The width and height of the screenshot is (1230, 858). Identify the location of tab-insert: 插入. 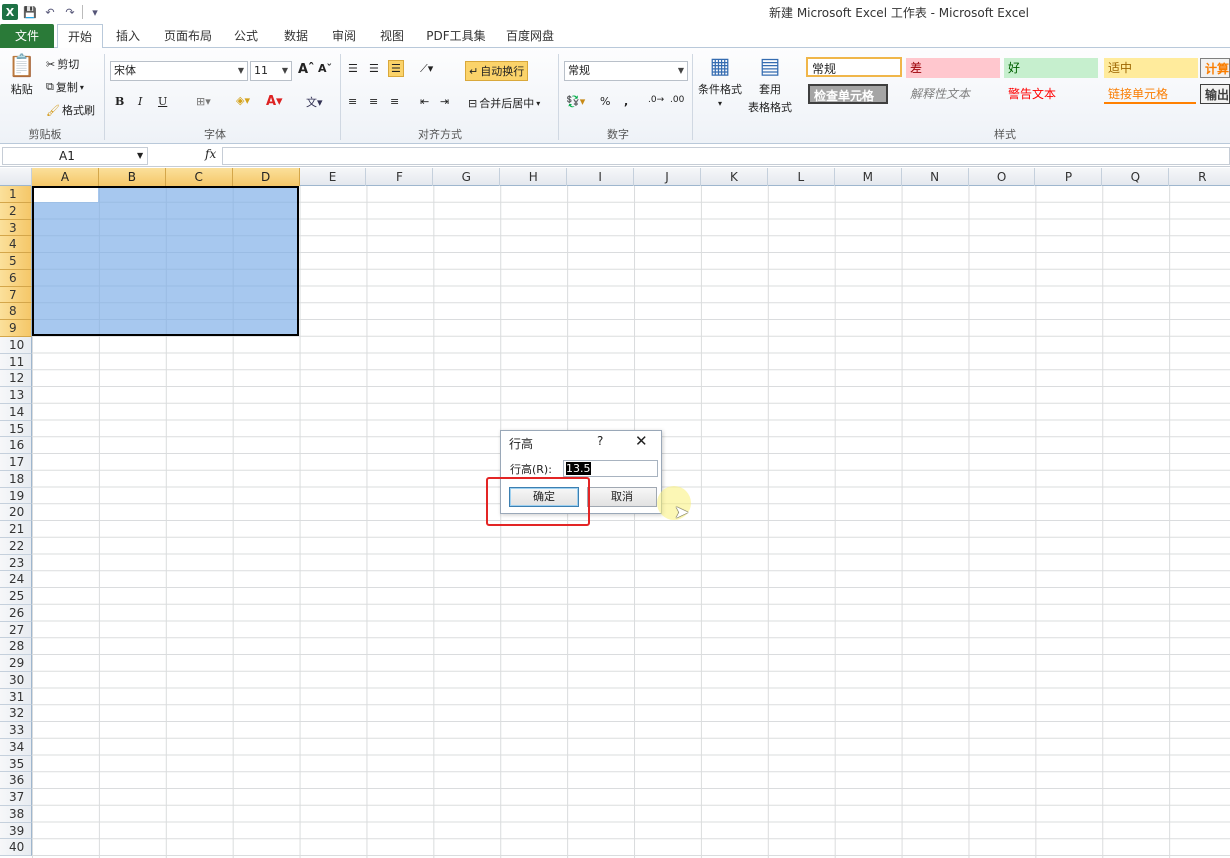
(128, 36).